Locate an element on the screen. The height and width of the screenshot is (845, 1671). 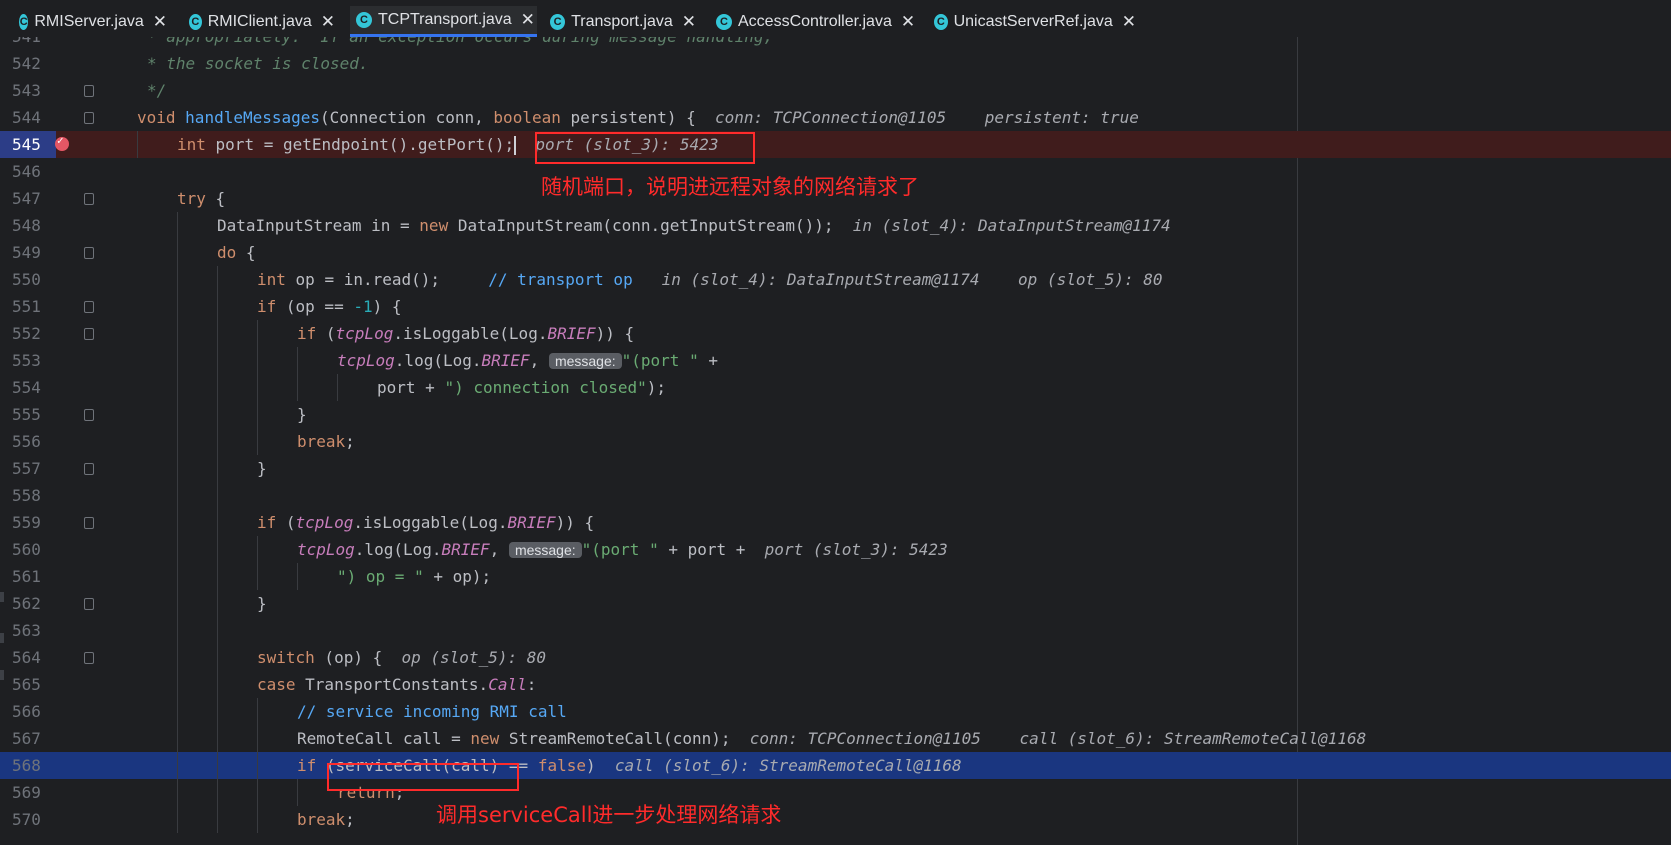
tab-rmiserver: C RMIServer.java ✕ is located at coordinates (90, 21).